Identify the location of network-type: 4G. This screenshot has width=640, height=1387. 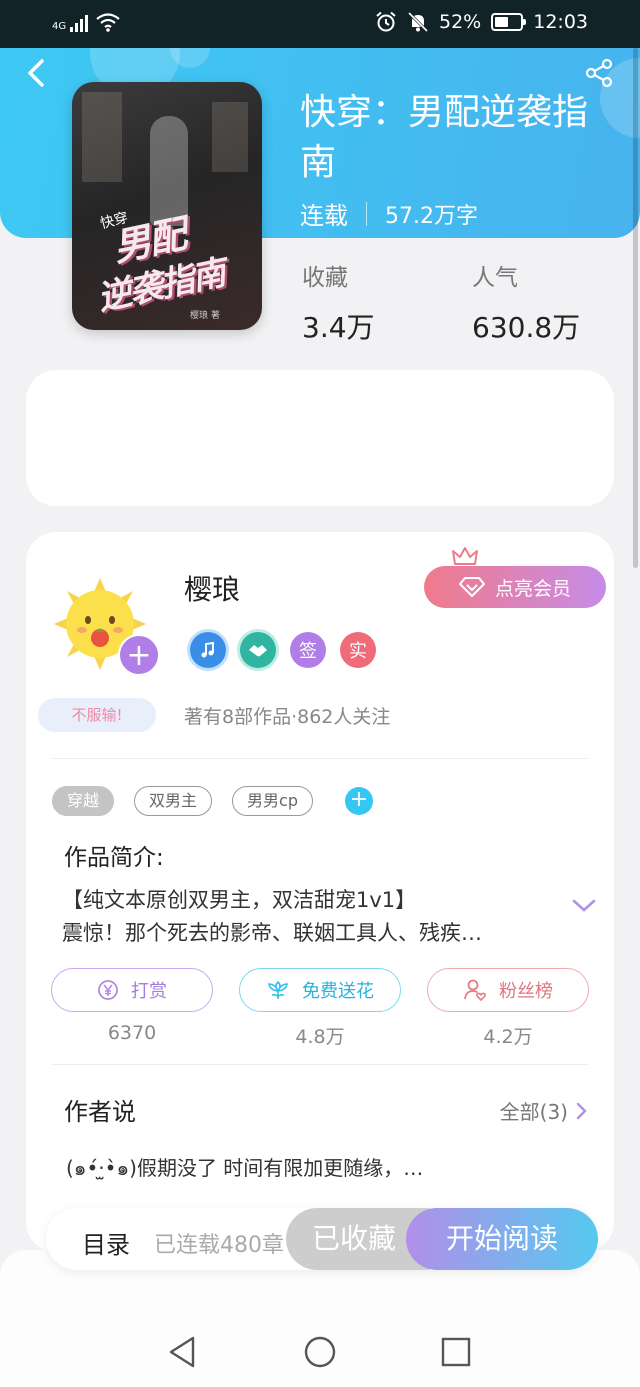
(59, 26).